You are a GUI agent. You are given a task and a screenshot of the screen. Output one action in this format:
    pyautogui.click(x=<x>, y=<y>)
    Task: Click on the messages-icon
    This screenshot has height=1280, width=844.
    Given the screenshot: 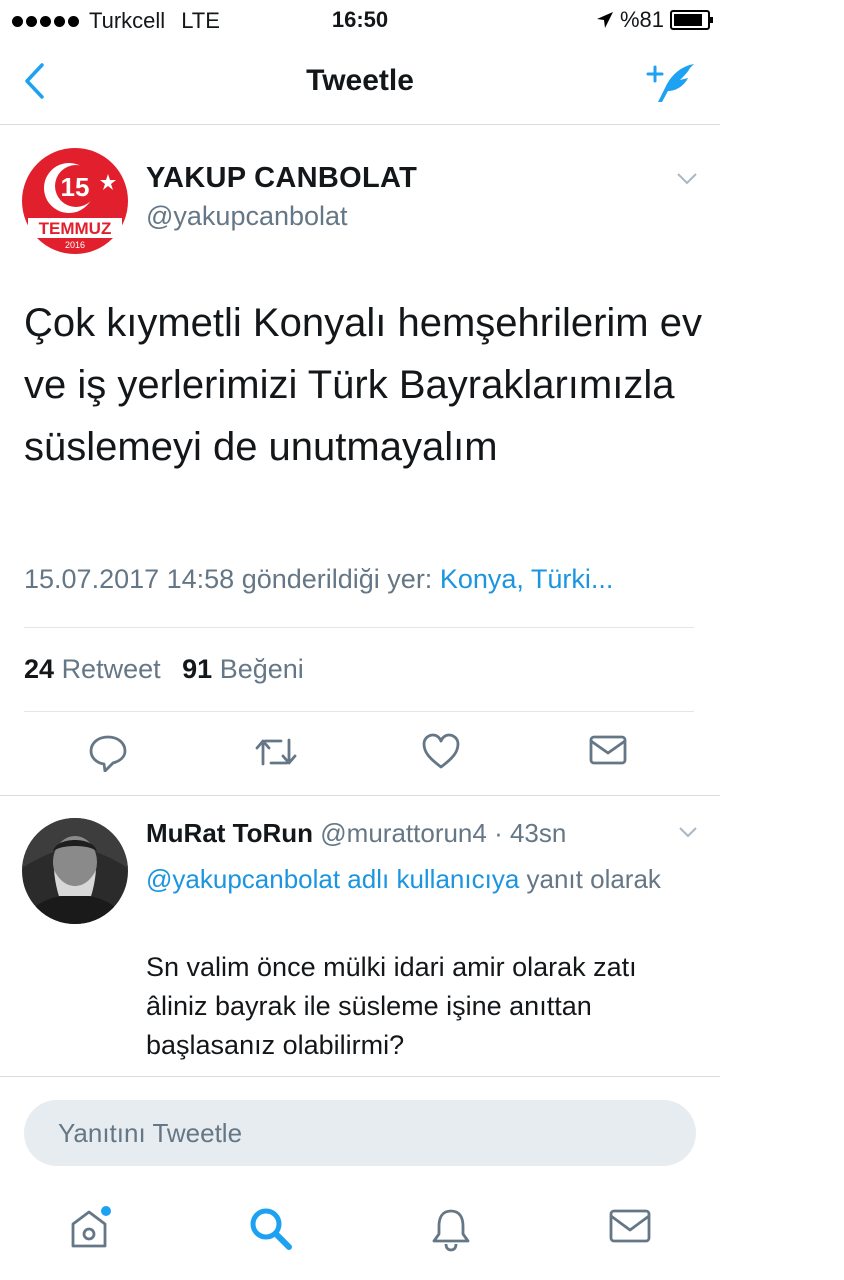 What is the action you would take?
    pyautogui.click(x=630, y=1226)
    